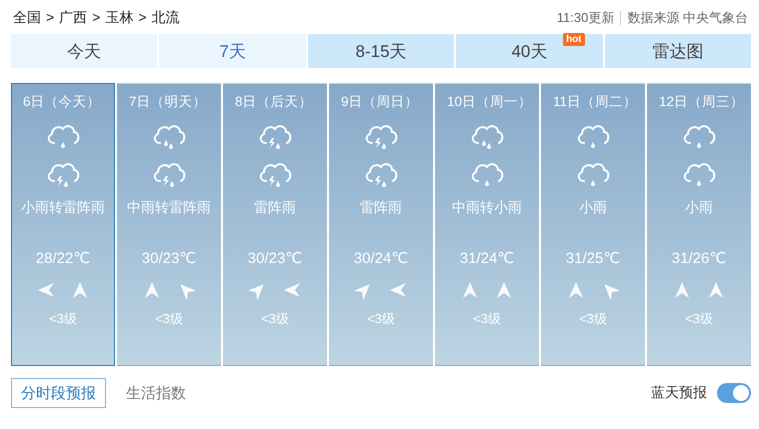  What do you see at coordinates (699, 258) in the screenshot?
I see `temperature: 31/26℃` at bounding box center [699, 258].